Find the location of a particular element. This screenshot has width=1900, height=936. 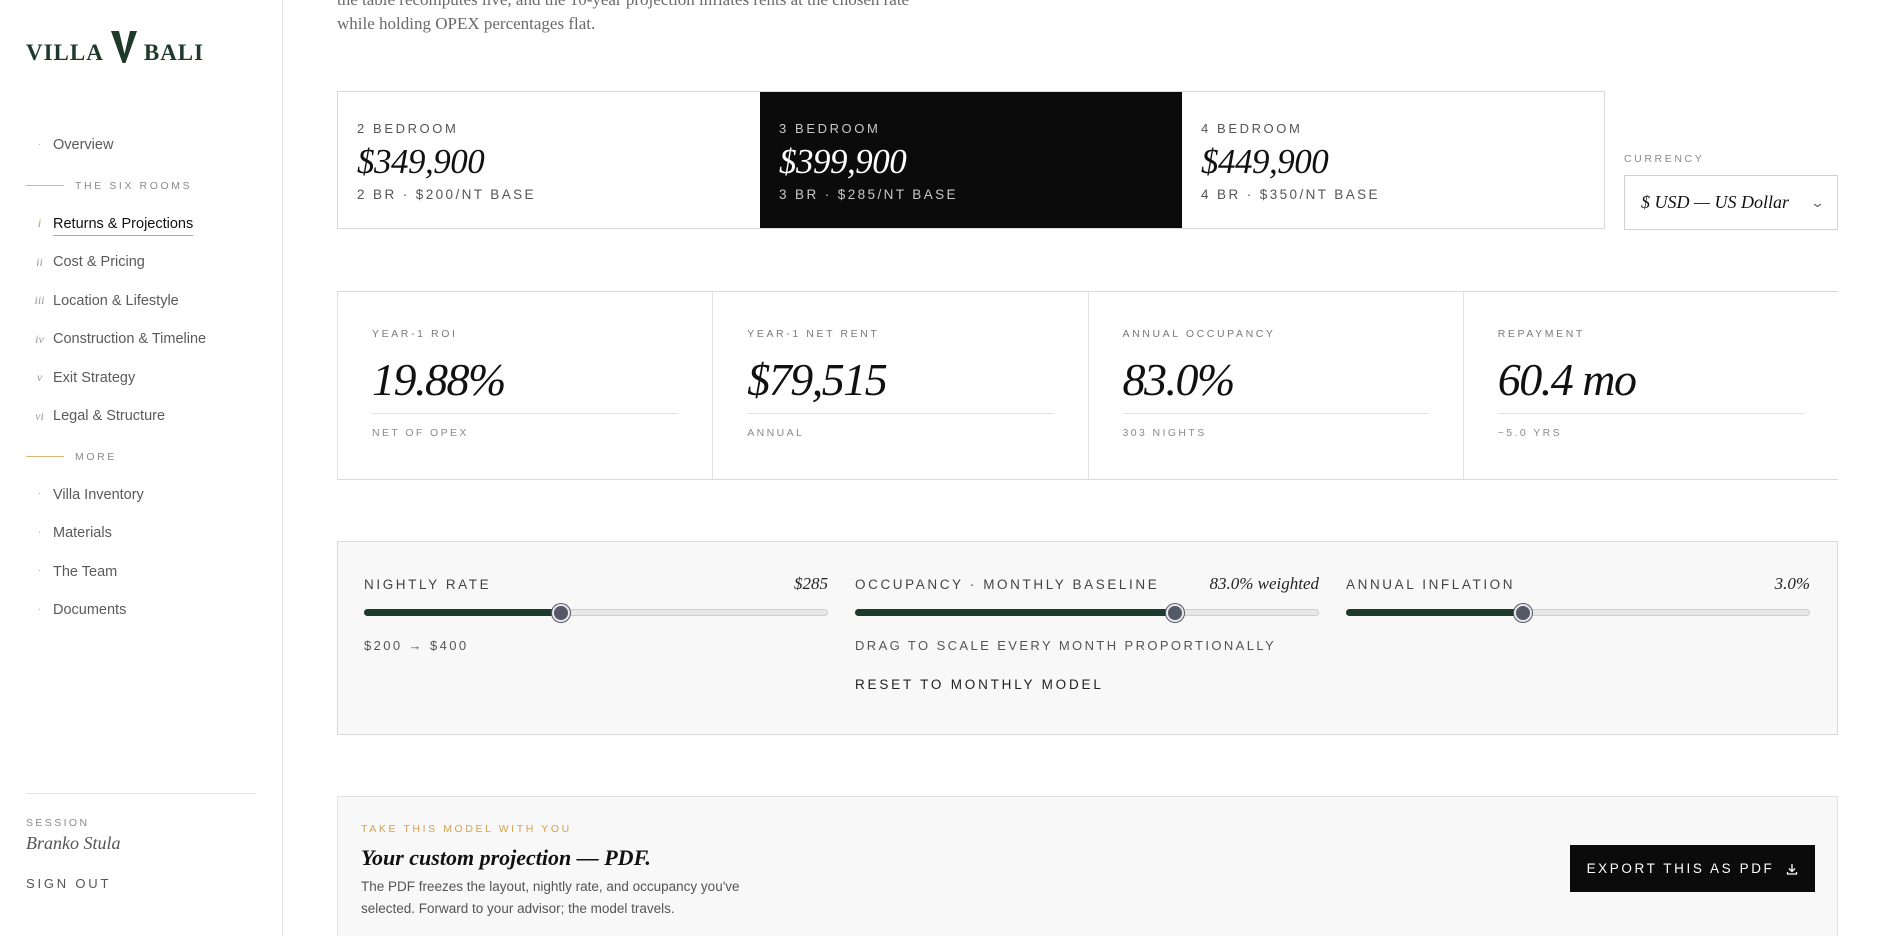

export-pdf-button: EXPORT THIS AS PDF is located at coordinates (1692, 868).